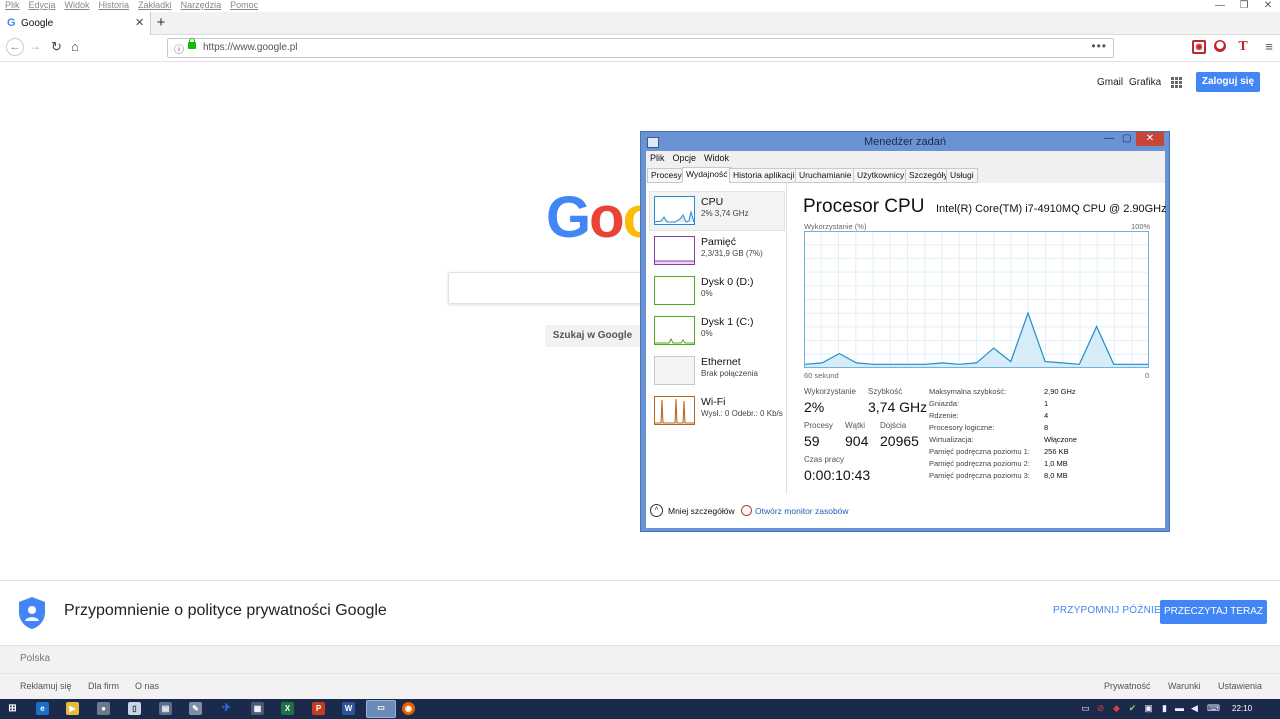 The height and width of the screenshot is (719, 1280). What do you see at coordinates (134, 708) in the screenshot?
I see `document-icon: ▯` at bounding box center [134, 708].